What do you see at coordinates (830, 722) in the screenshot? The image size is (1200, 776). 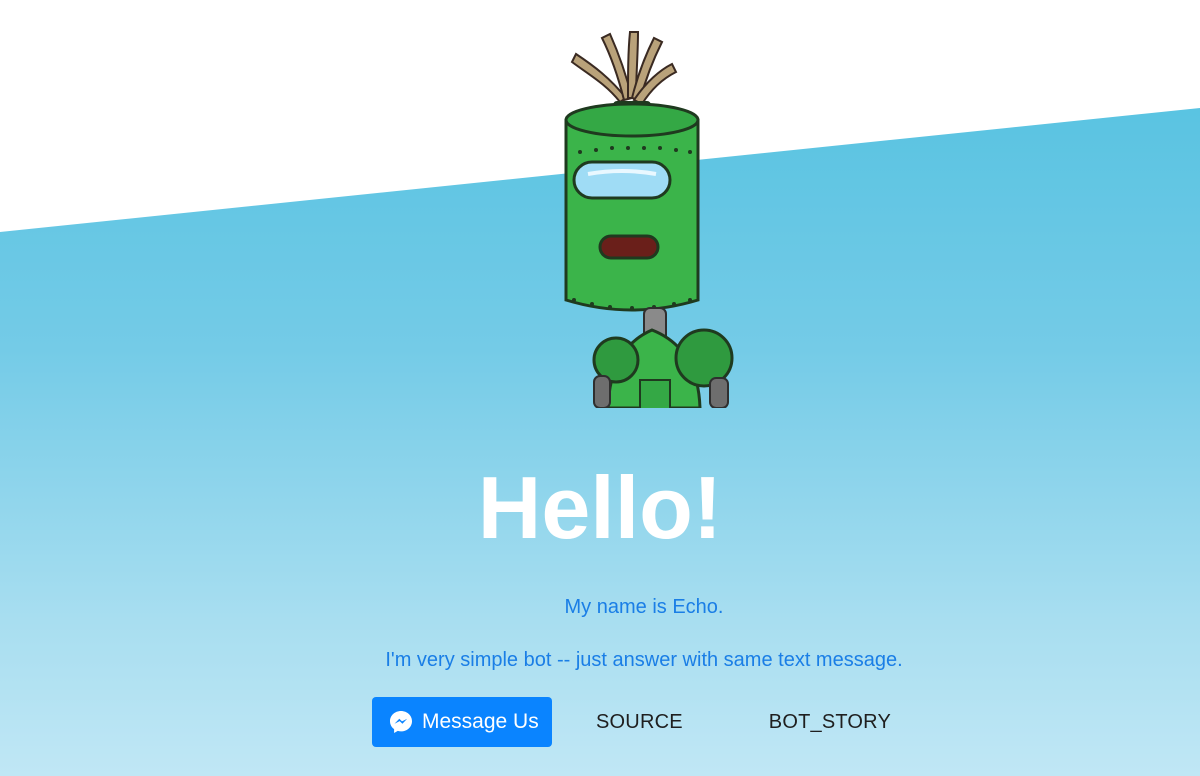 I see `bot-story-link: BOT_STORY` at bounding box center [830, 722].